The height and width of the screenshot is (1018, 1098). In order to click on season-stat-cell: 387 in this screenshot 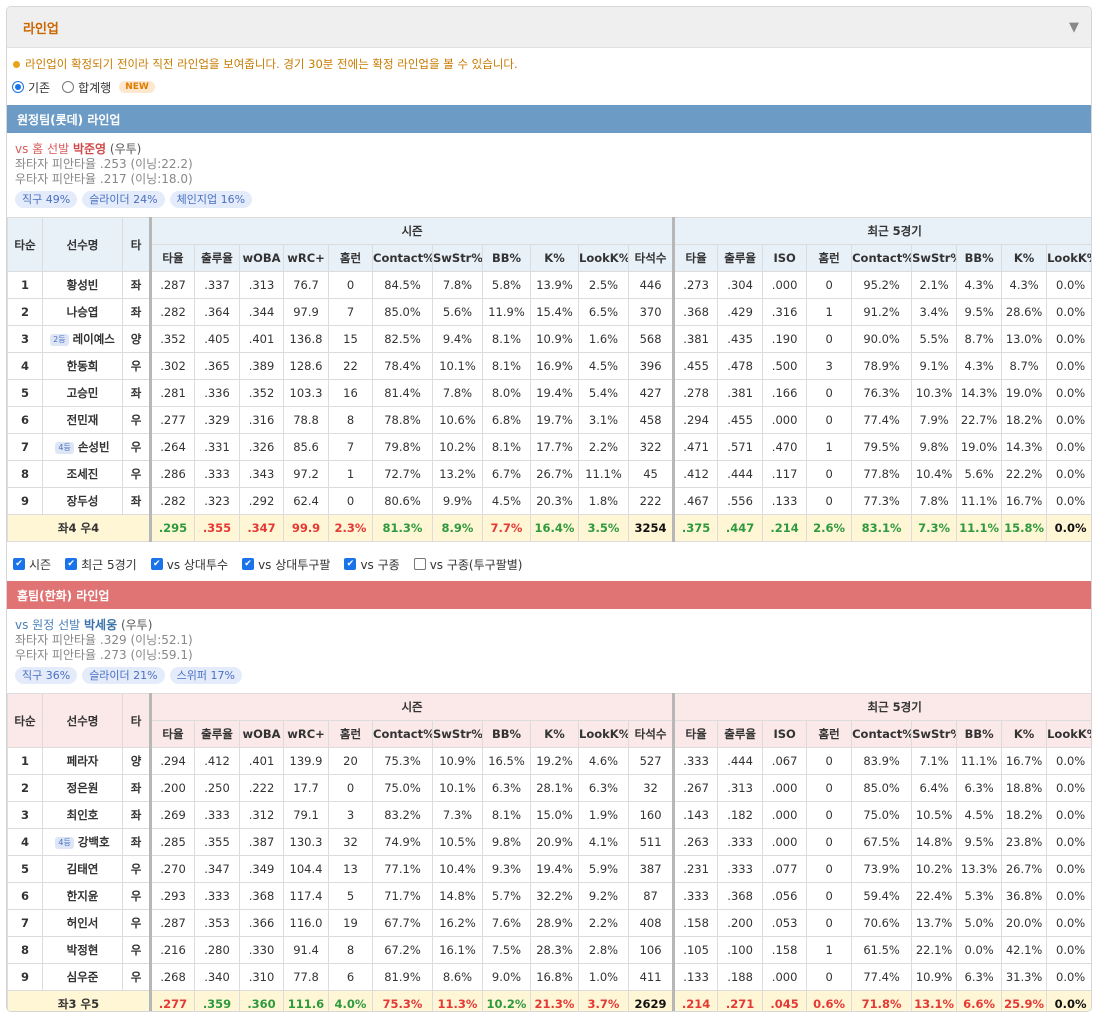, I will do `click(651, 869)`.